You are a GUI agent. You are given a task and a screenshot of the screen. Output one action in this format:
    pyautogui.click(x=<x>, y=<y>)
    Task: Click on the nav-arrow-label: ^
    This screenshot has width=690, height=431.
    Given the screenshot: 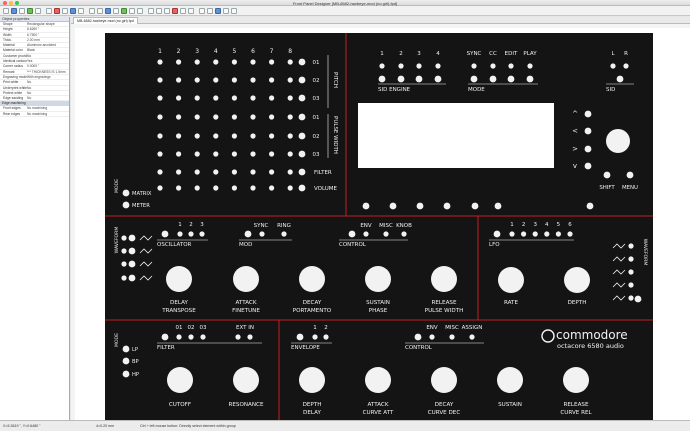 What is the action you would take?
    pyautogui.click(x=575, y=114)
    